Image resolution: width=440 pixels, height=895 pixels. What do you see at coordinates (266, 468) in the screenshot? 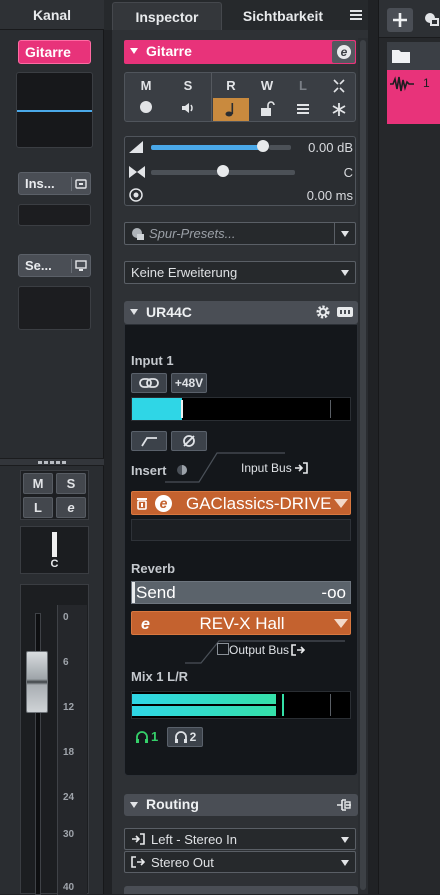
I see `input-bus-label: Input Bus` at bounding box center [266, 468].